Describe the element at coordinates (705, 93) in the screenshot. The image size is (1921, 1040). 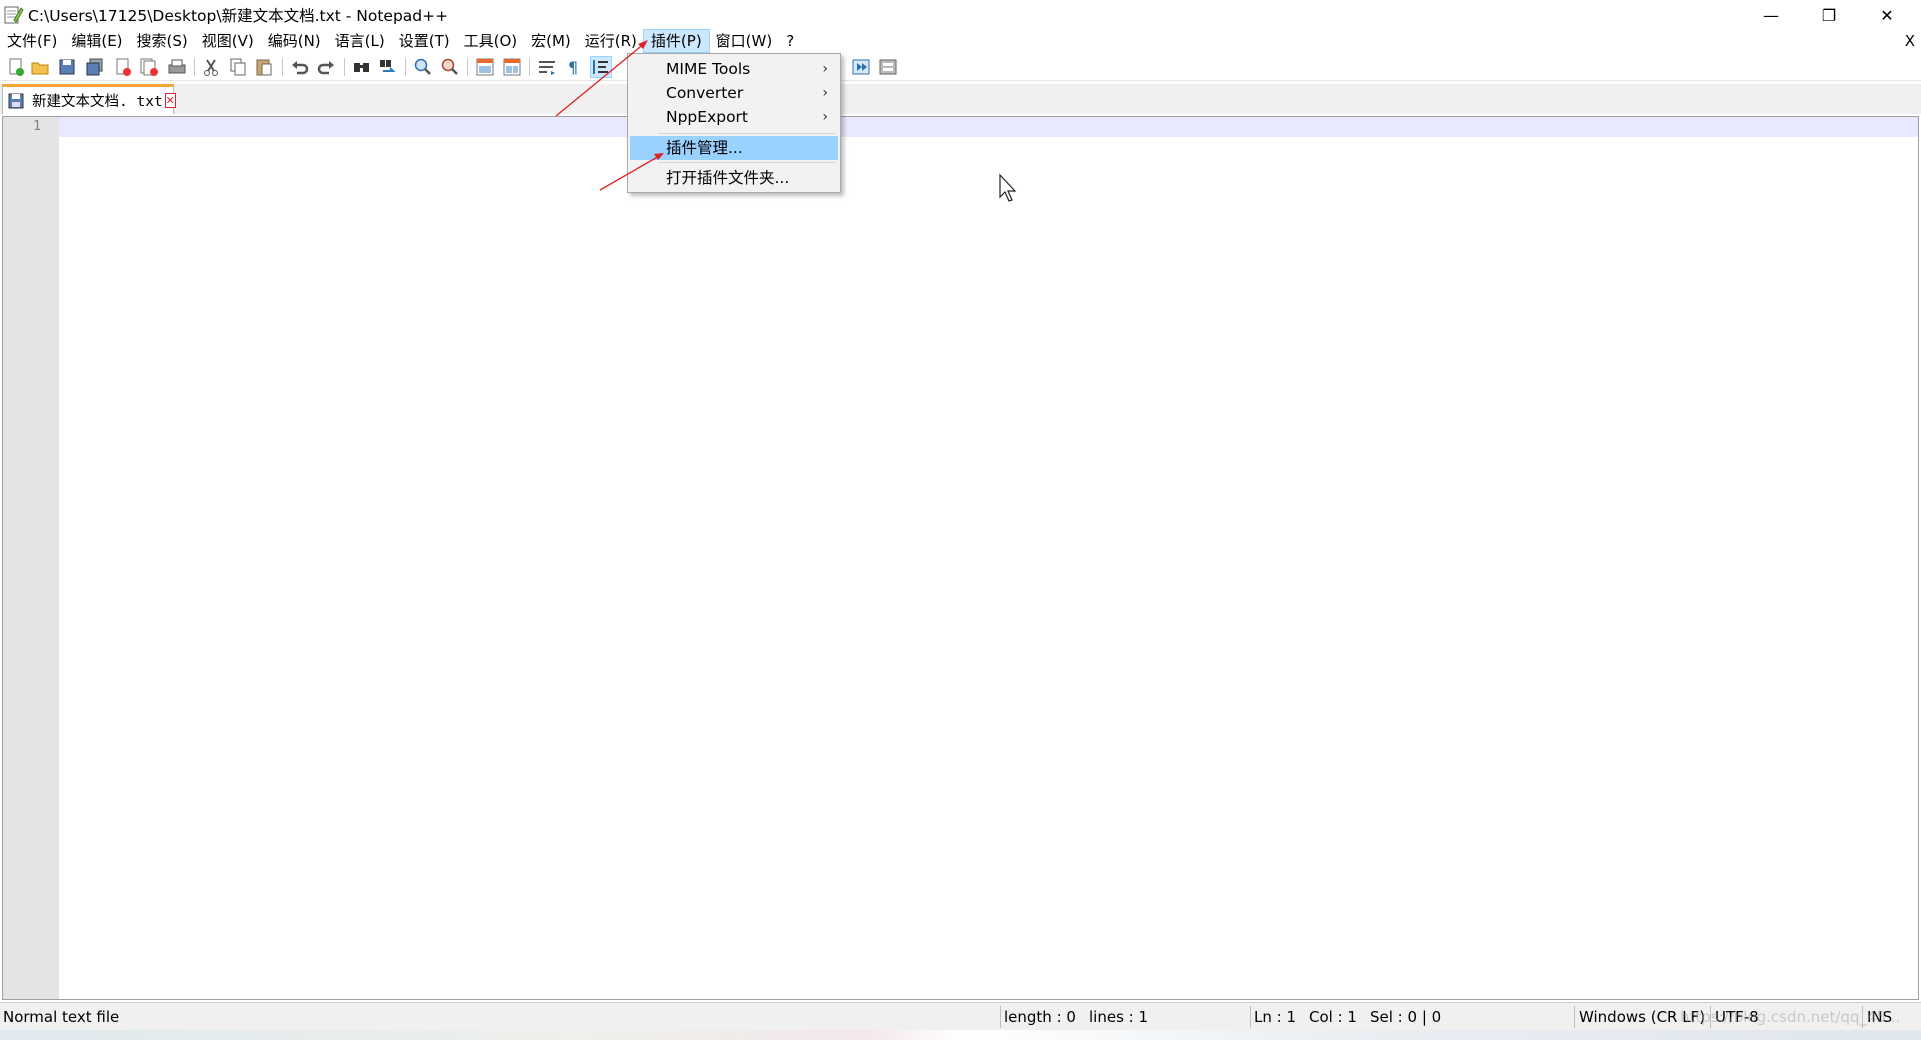
I see `menu-item-label: Converter` at that location.